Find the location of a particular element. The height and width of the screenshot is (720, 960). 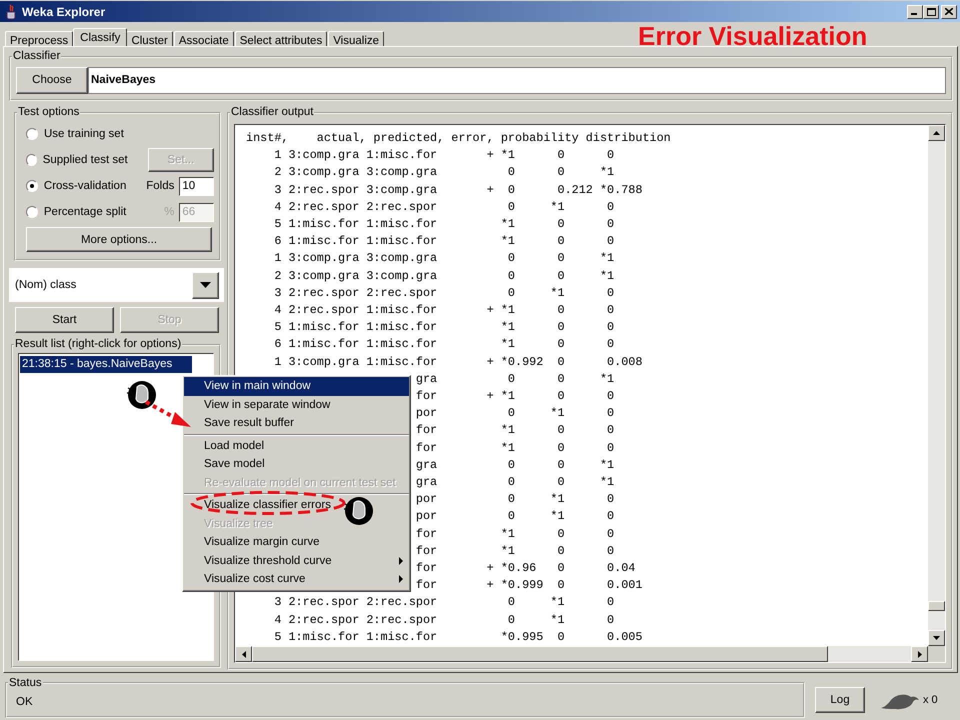

start-button: Start is located at coordinates (64, 320).